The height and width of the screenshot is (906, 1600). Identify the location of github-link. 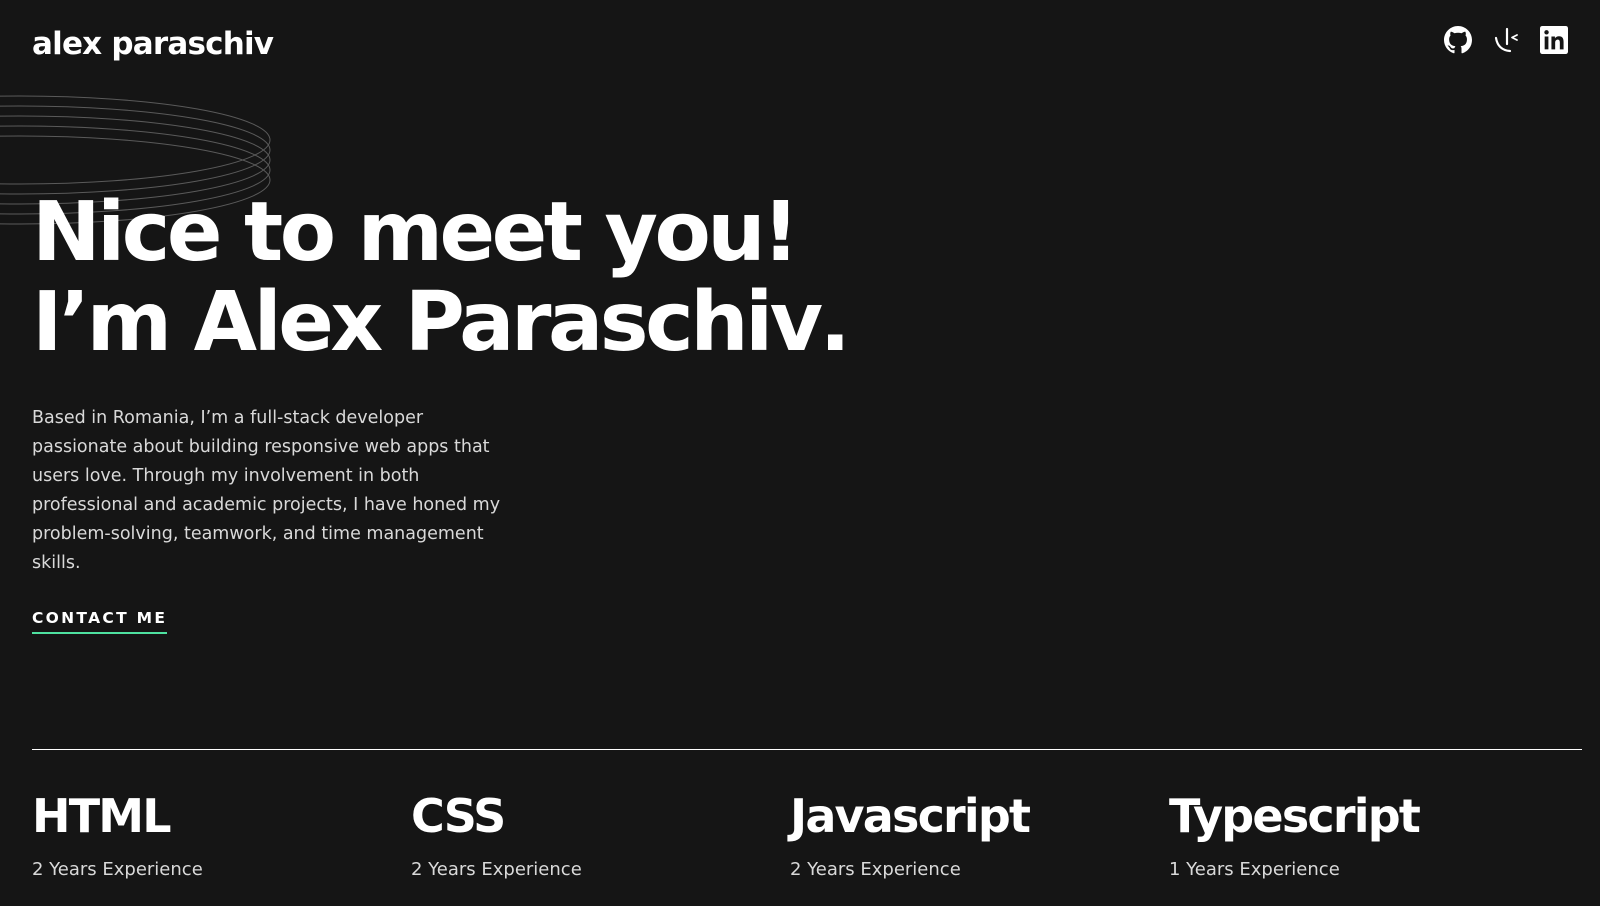
(1458, 40).